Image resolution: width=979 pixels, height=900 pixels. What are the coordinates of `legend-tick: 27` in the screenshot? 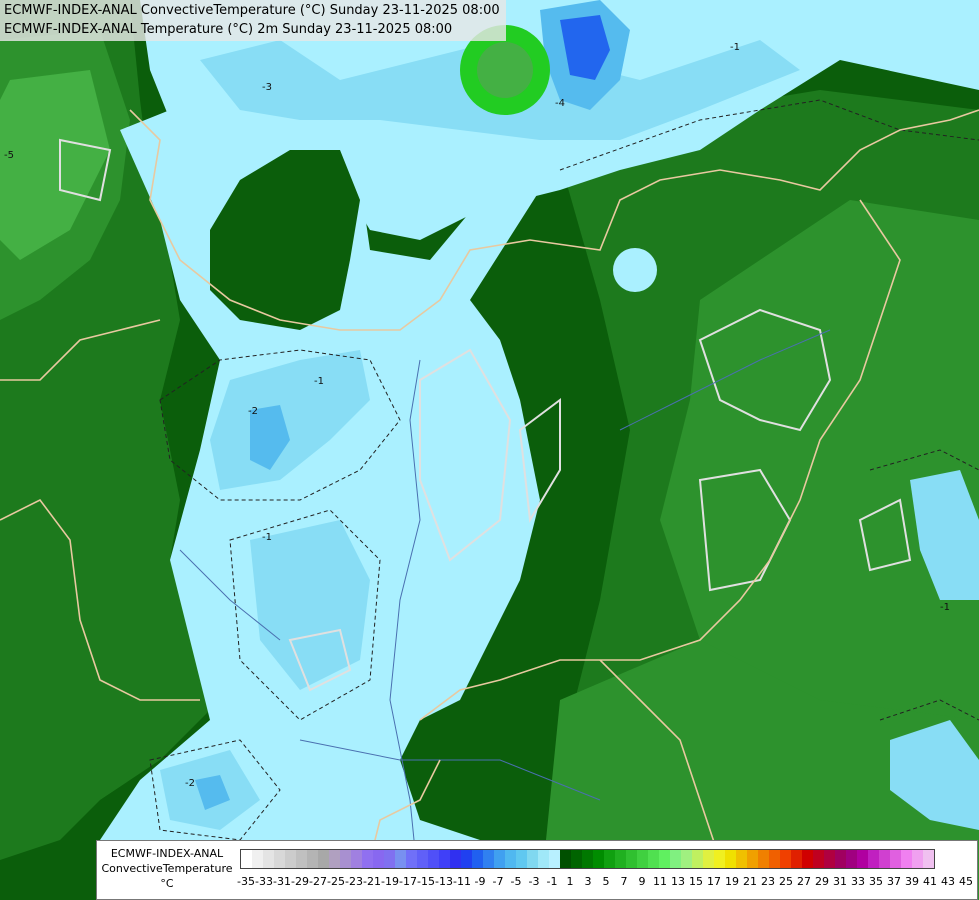 It's located at (804, 881).